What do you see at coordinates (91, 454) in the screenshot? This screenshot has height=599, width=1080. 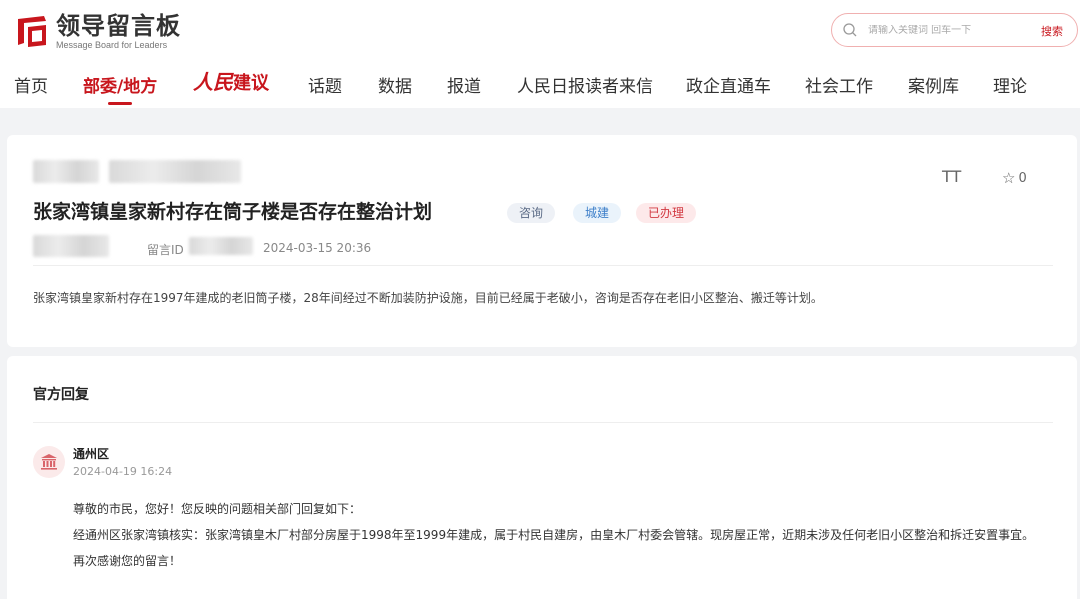 I see `reply-department: 通州区` at bounding box center [91, 454].